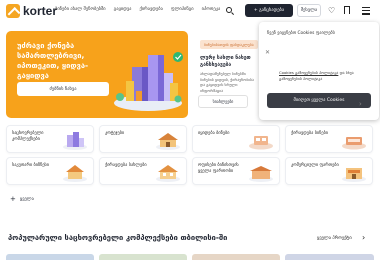  What do you see at coordinates (310, 133) in the screenshot?
I see `category-label: ქირავდება ბინები` at bounding box center [310, 133].